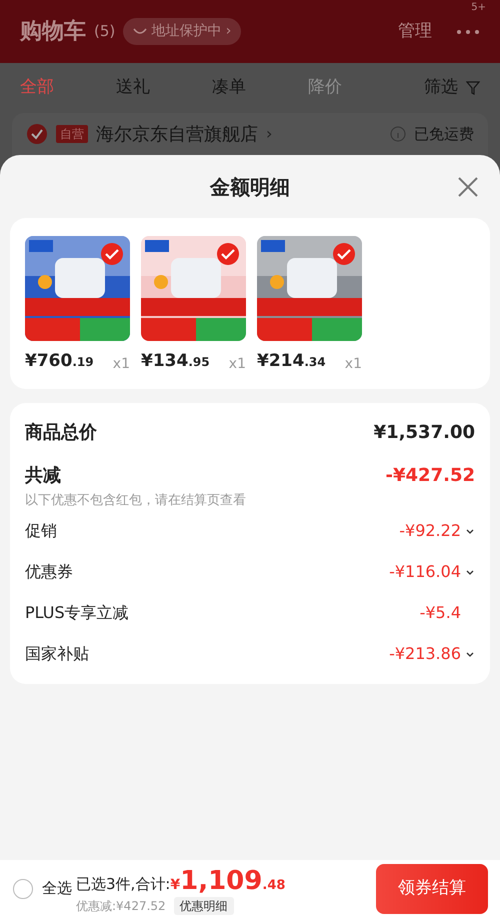  Describe the element at coordinates (59, 361) in the screenshot. I see `item-price: ¥760.19` at that location.